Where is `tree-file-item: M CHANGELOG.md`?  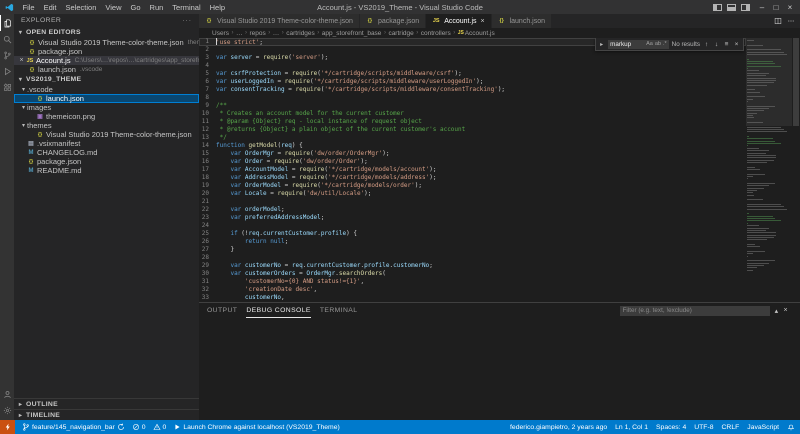
tree-file-item: M CHANGELOG.md is located at coordinates (106, 152).